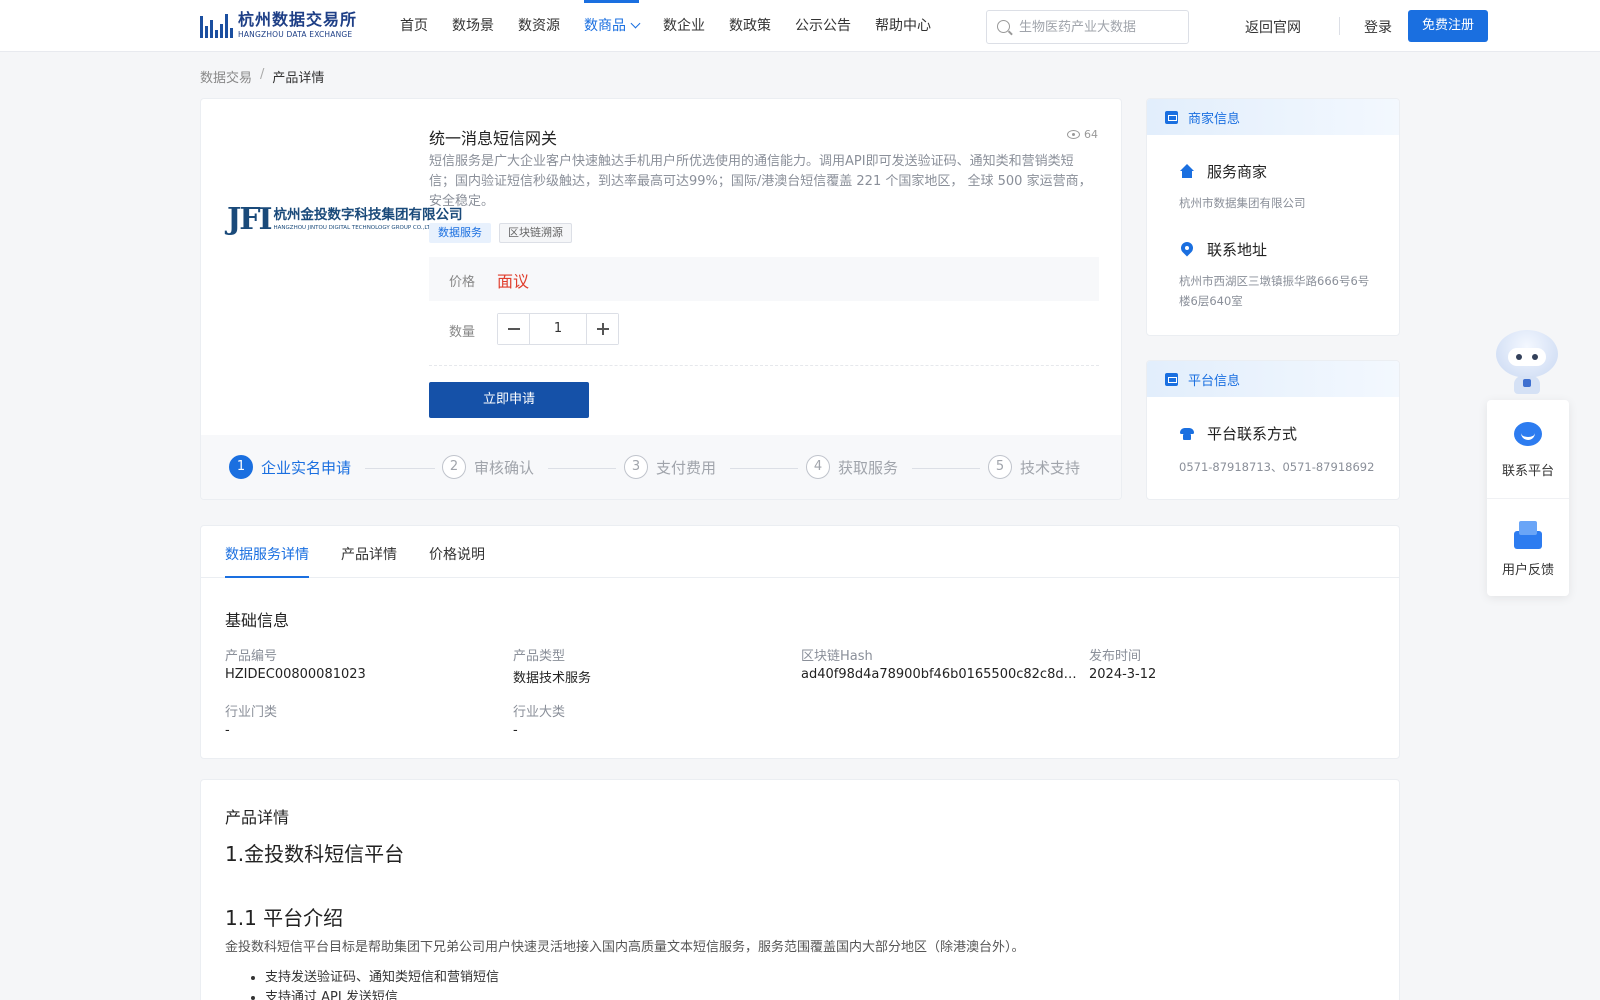  I want to click on site-logo: 杭州数据交易所 HANGZHOU DATA EXCHANGE, so click(281, 25).